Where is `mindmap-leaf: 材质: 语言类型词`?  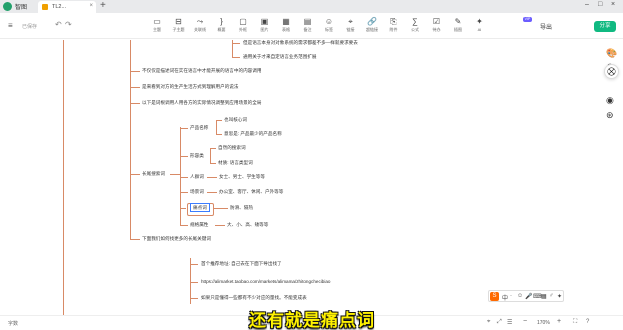 mindmap-leaf: 材质: 语言类型词 is located at coordinates (235, 163).